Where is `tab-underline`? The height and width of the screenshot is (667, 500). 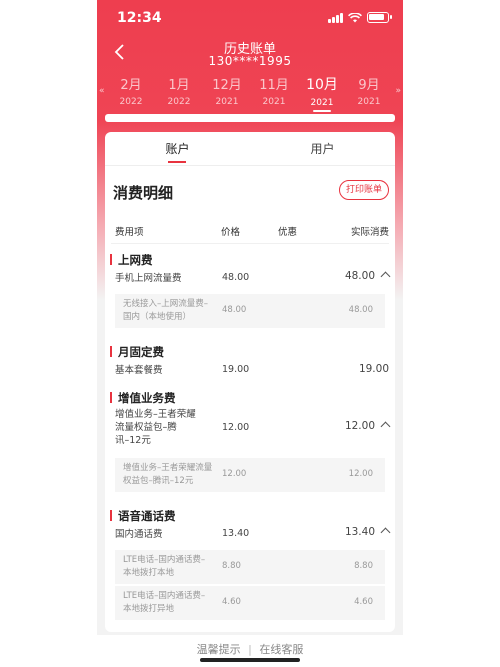 tab-underline is located at coordinates (177, 162).